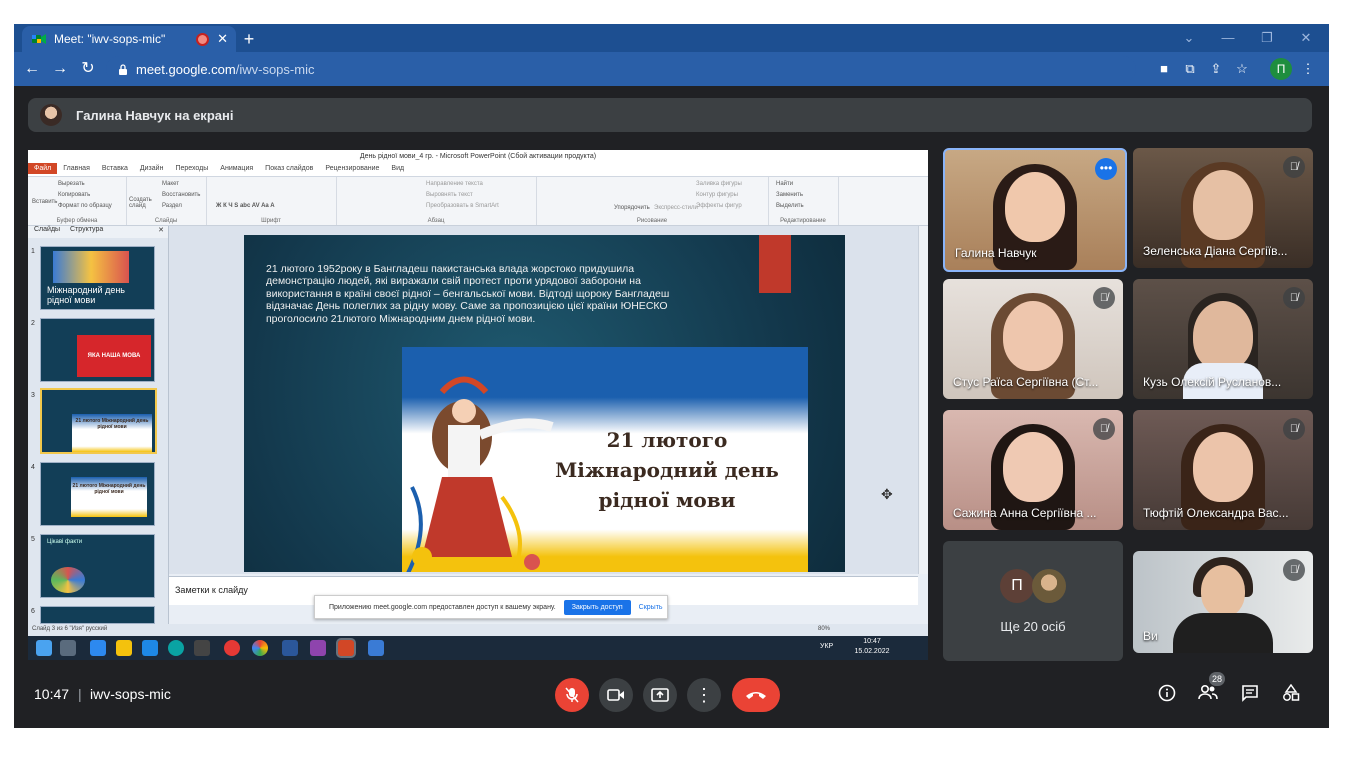 This screenshot has height=768, width=1366. I want to click on url-path: /iwv-sops-mic, so click(275, 69).